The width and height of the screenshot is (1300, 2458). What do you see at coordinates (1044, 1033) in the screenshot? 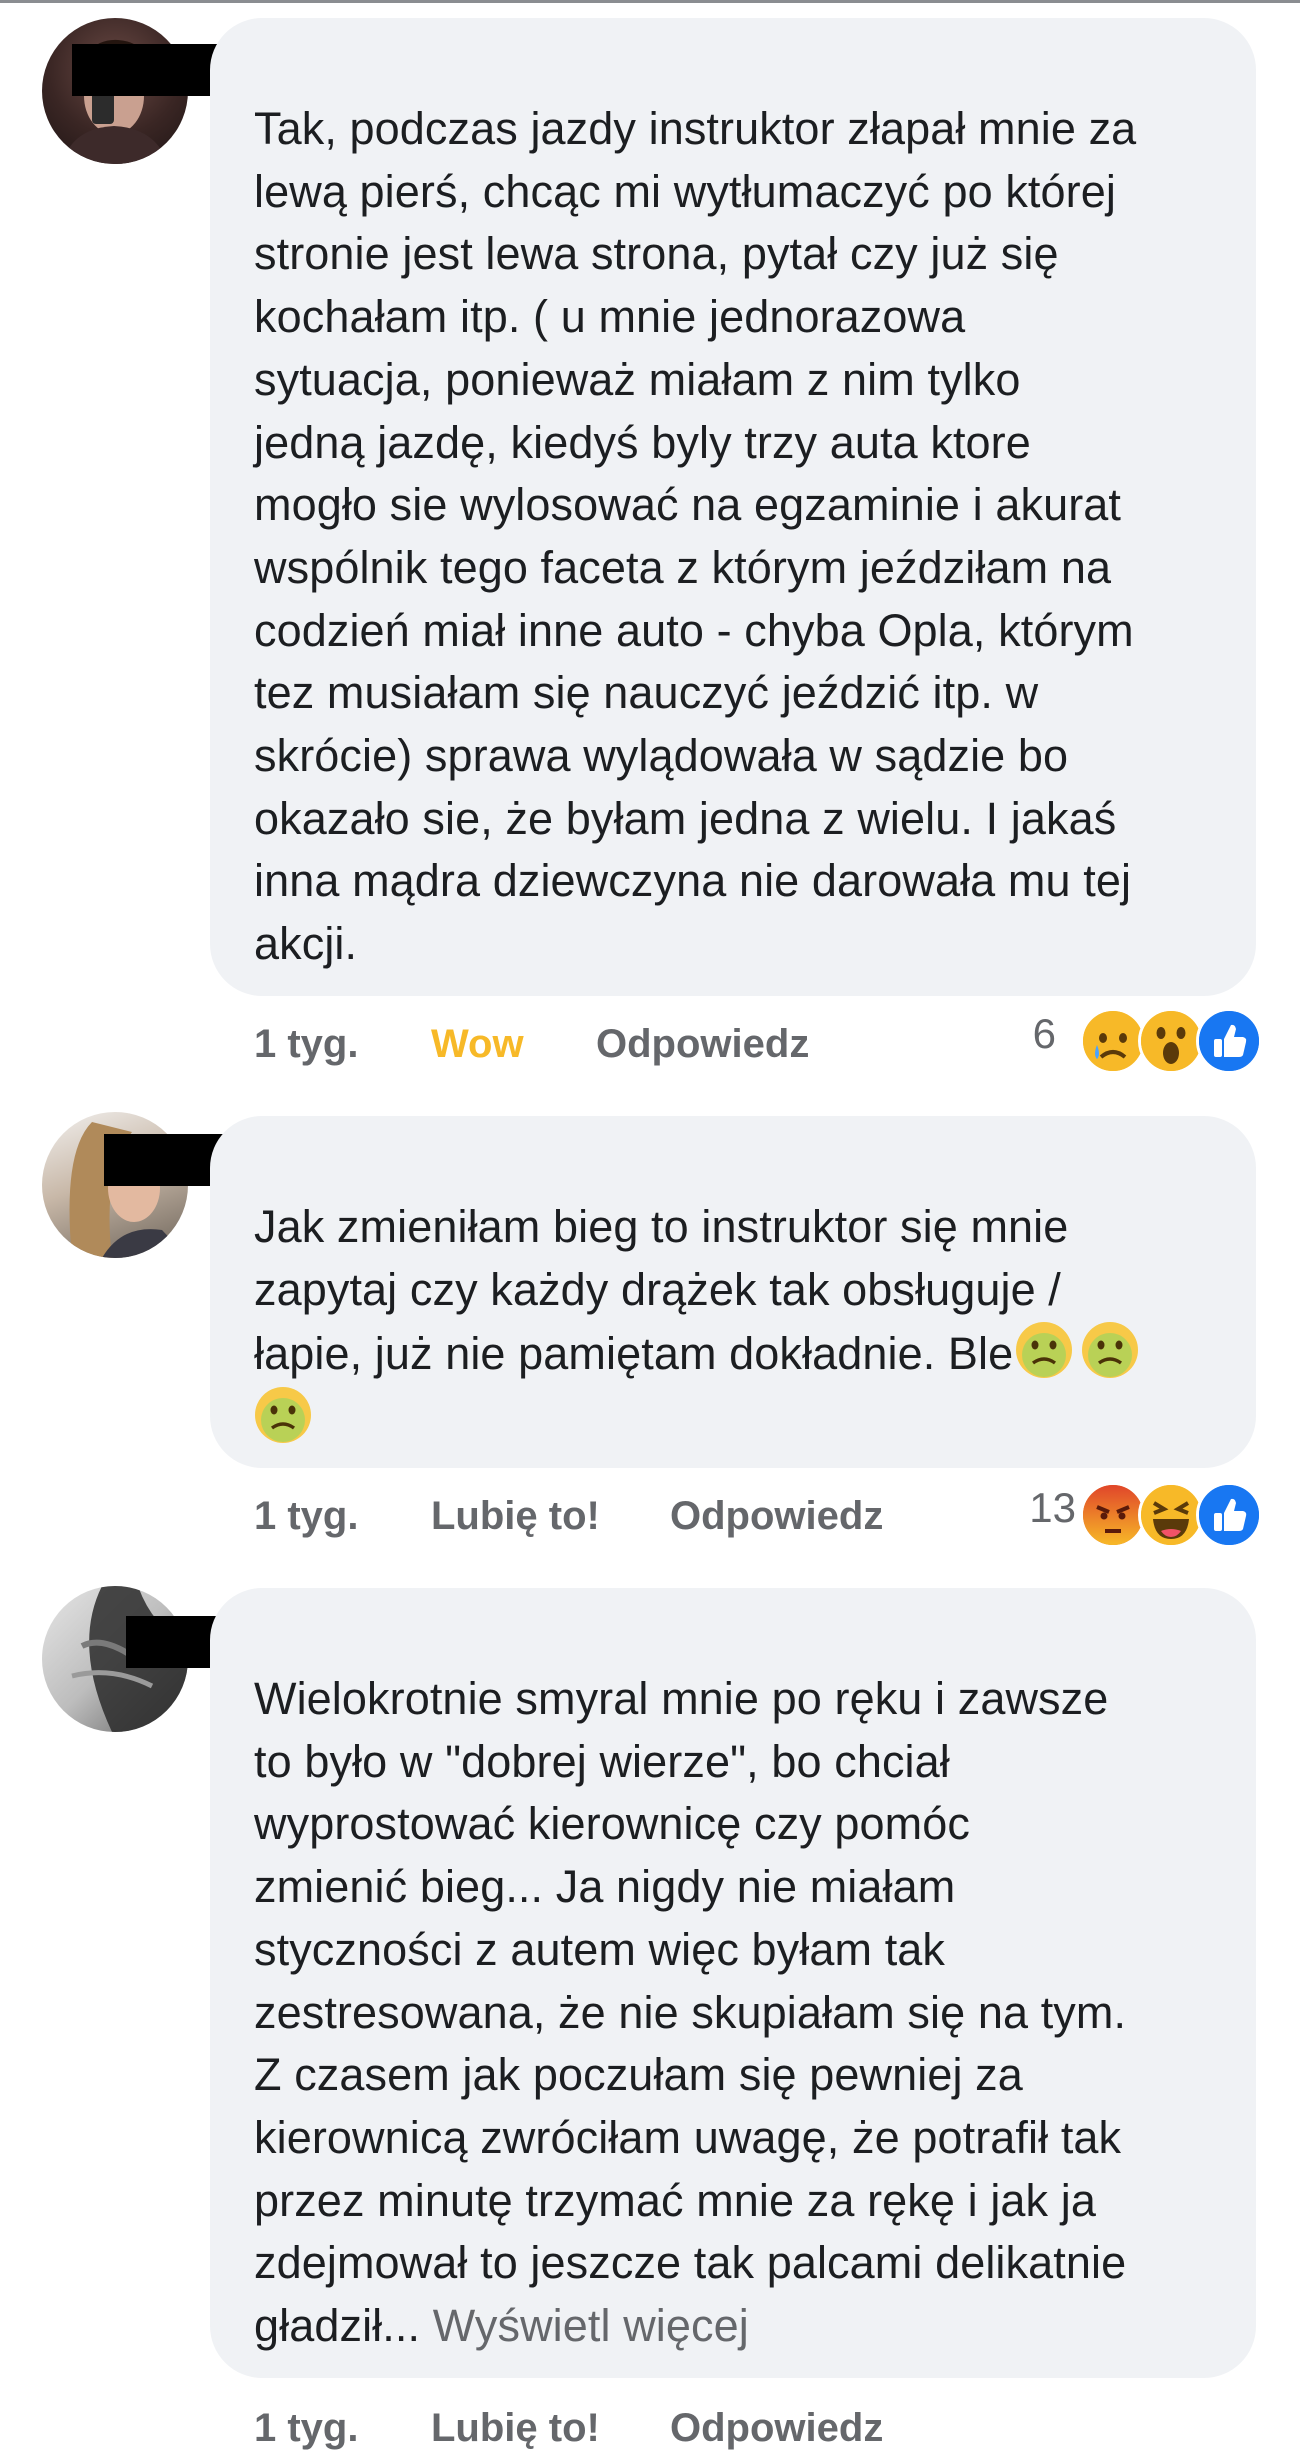
I see `reaction-count: 6` at bounding box center [1044, 1033].